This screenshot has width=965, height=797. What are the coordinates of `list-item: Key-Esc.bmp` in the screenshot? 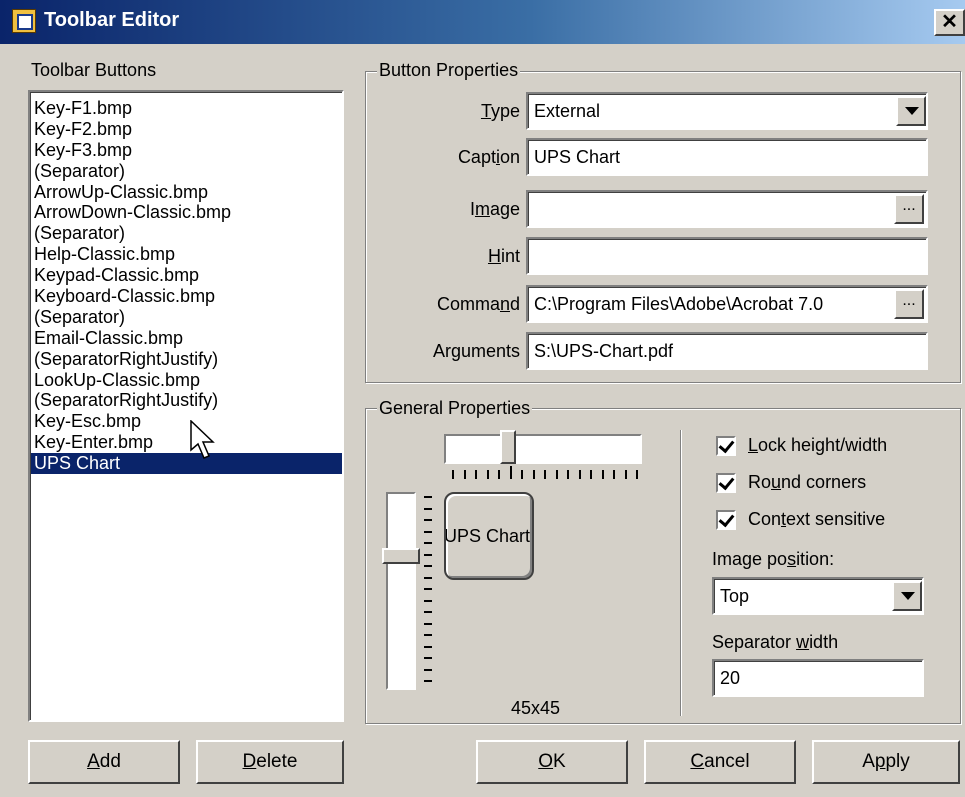 It's located at (186, 421).